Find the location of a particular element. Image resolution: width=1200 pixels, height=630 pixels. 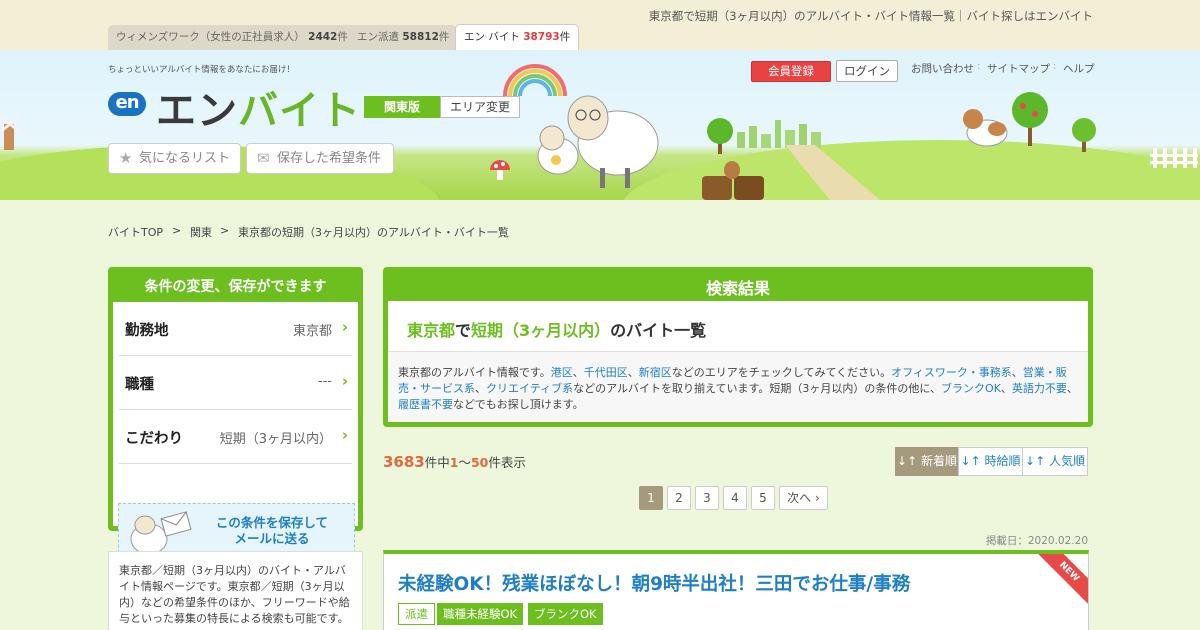

site-logo: エンバイト is located at coordinates (258, 107).